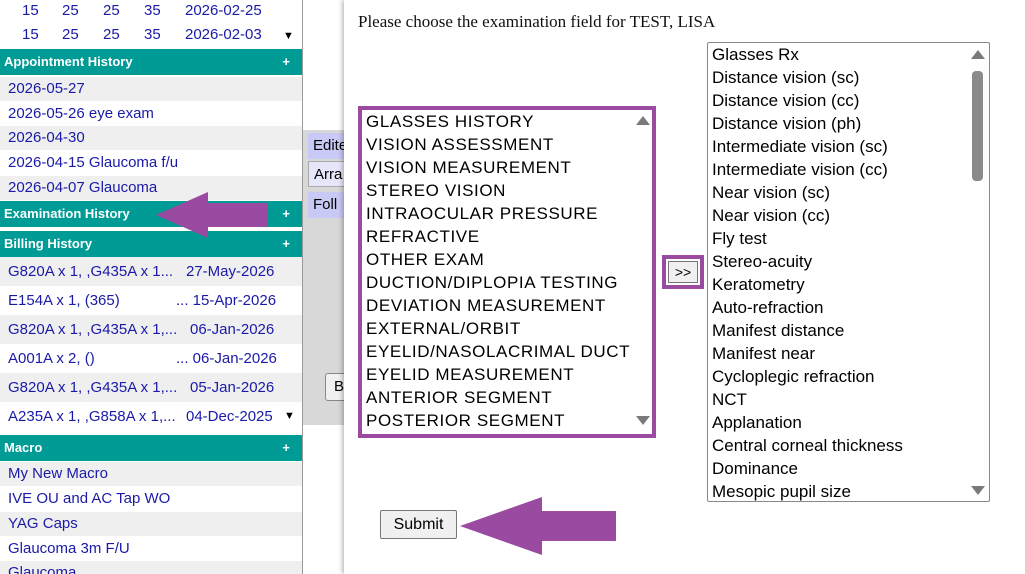 This screenshot has width=1025, height=574. Describe the element at coordinates (848, 123) in the screenshot. I see `field-option: Distance vision (ph)` at that location.